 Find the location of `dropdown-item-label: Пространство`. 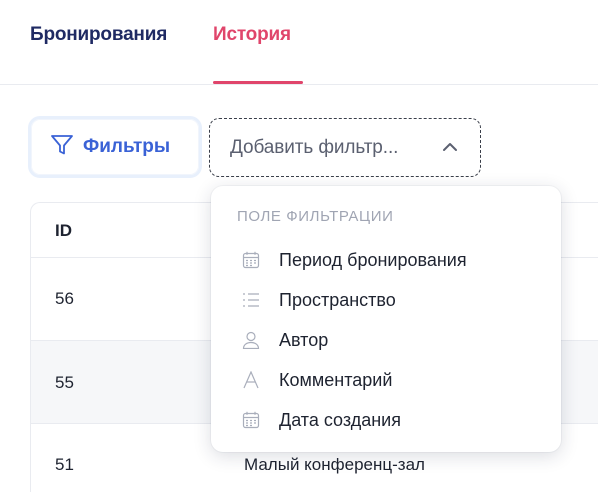

dropdown-item-label: Пространство is located at coordinates (337, 300).